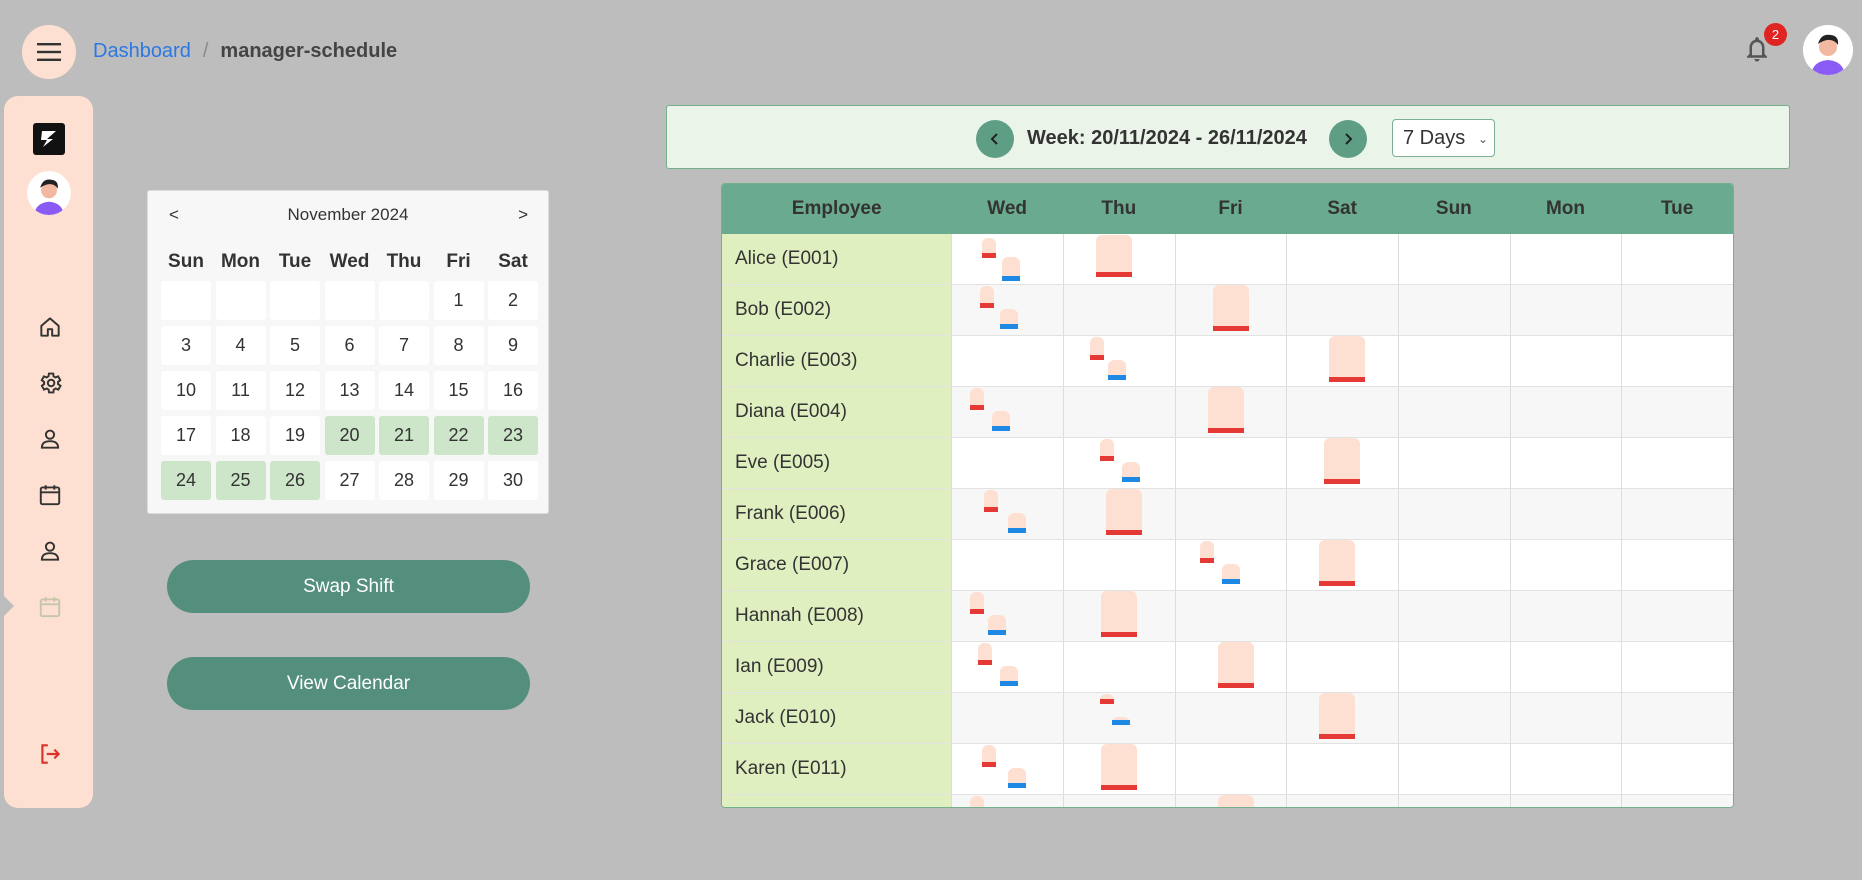 Image resolution: width=1862 pixels, height=880 pixels. What do you see at coordinates (295, 435) in the screenshot?
I see `calendar-day: 19` at bounding box center [295, 435].